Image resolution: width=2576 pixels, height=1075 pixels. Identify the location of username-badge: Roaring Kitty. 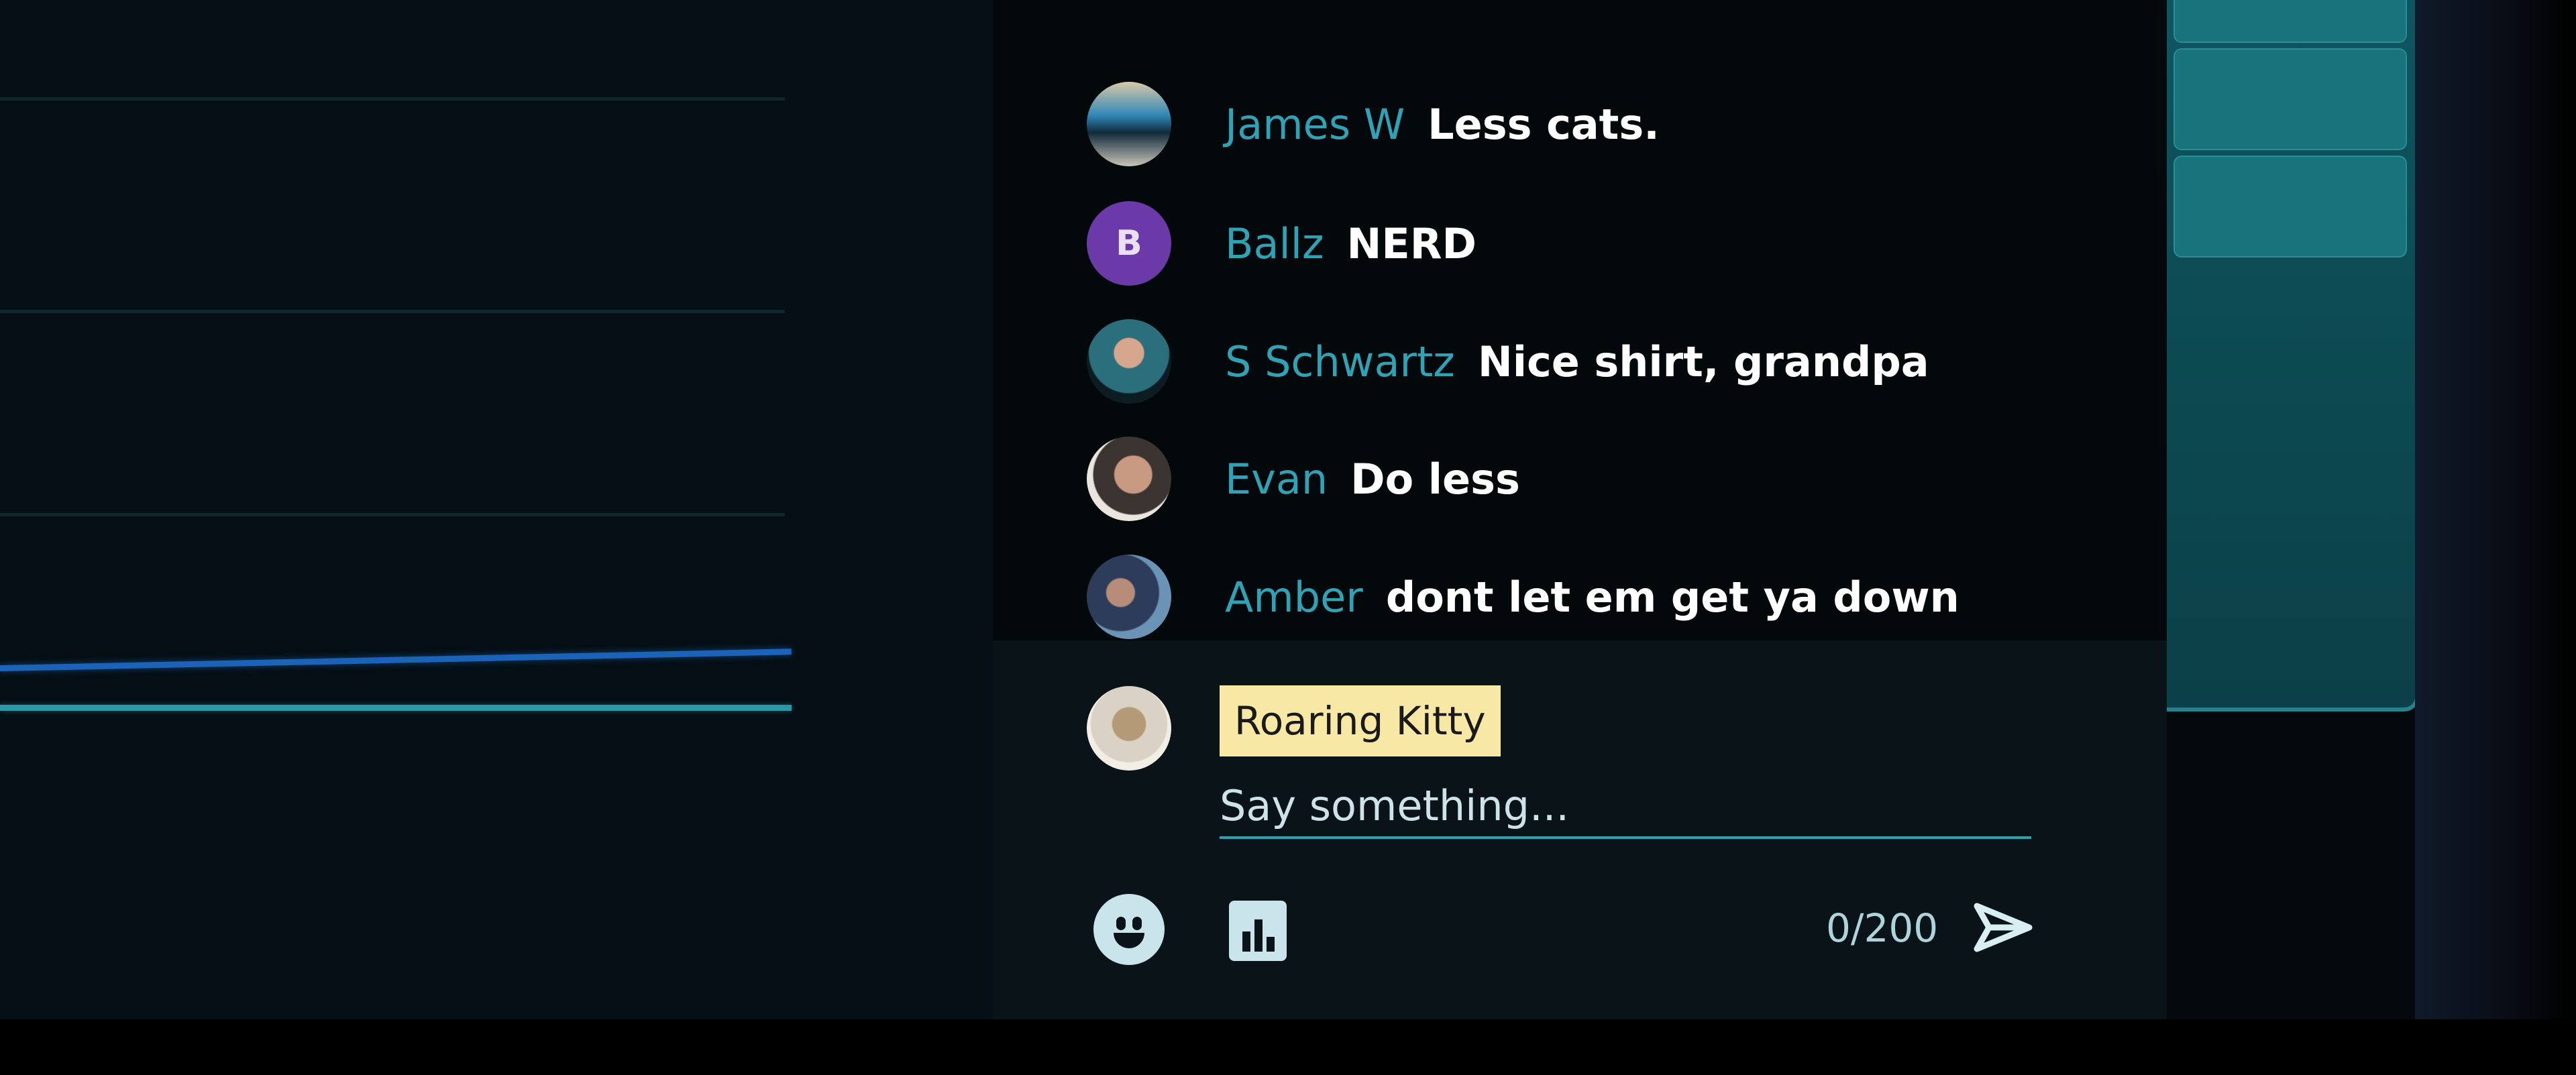
(1360, 720).